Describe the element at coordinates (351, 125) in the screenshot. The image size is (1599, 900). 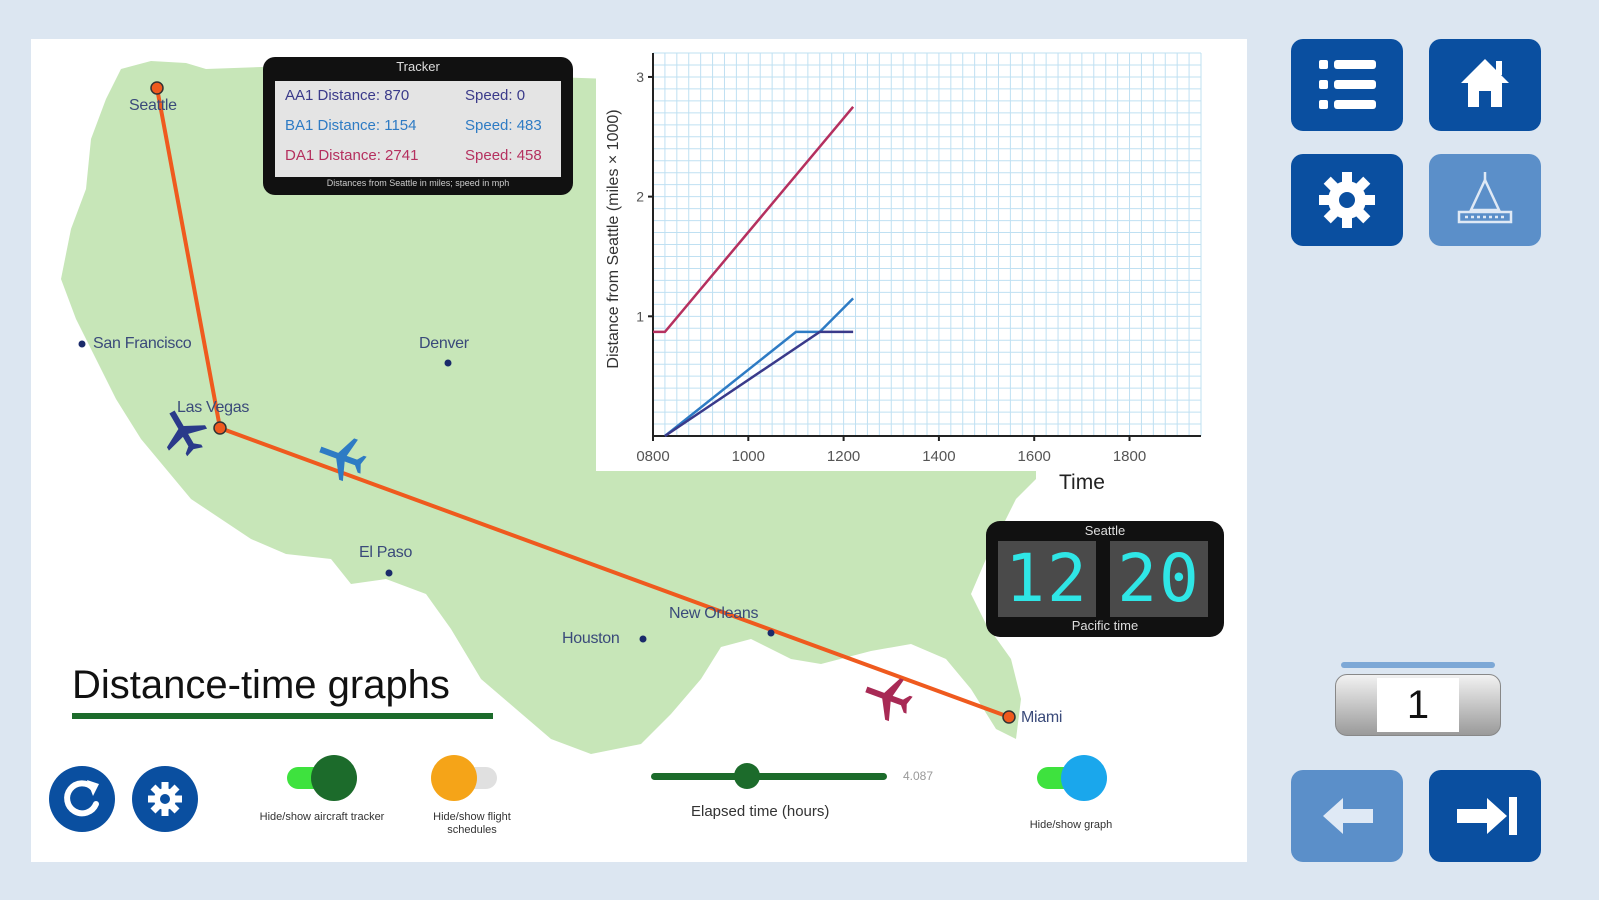
I see `tracker-distance: BA1 Distance: 1154` at that location.